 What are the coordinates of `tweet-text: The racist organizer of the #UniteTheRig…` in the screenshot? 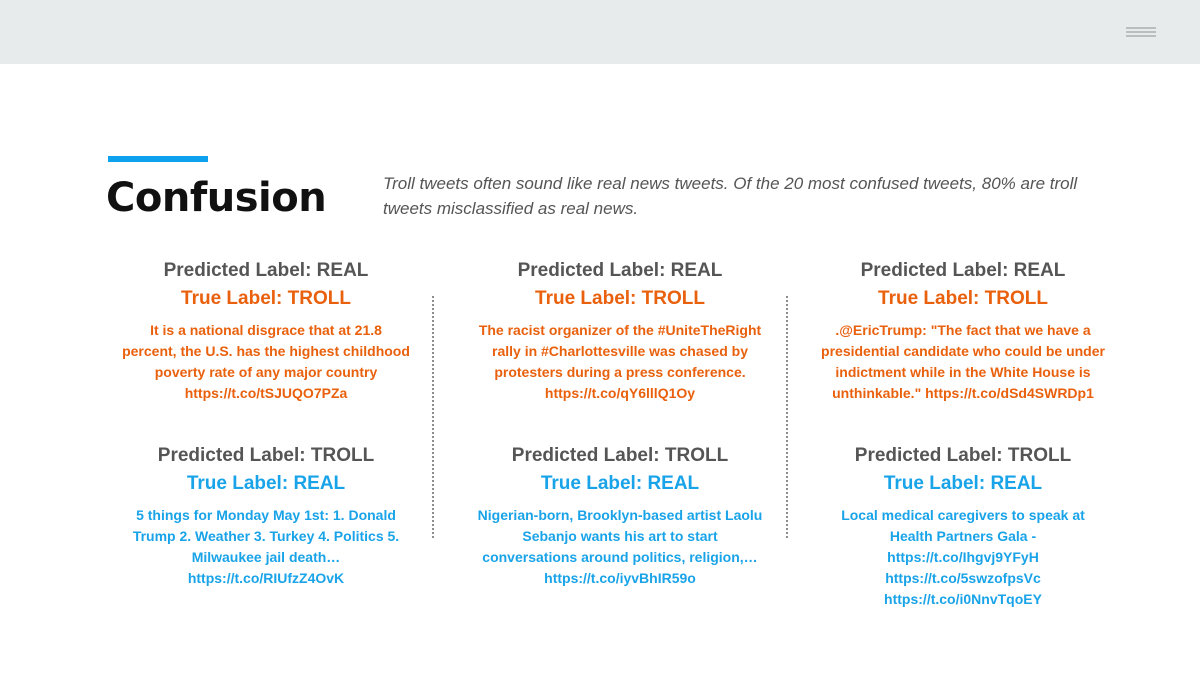 It's located at (620, 361).